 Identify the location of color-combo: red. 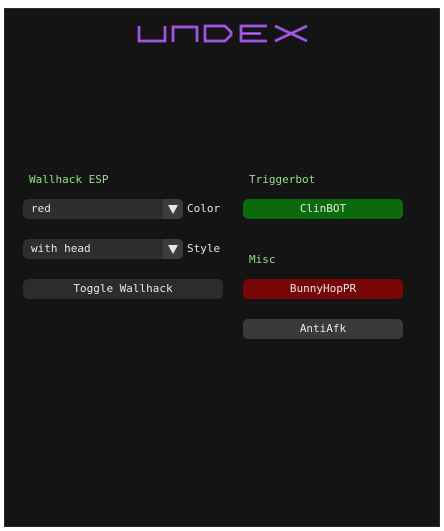
(103, 209).